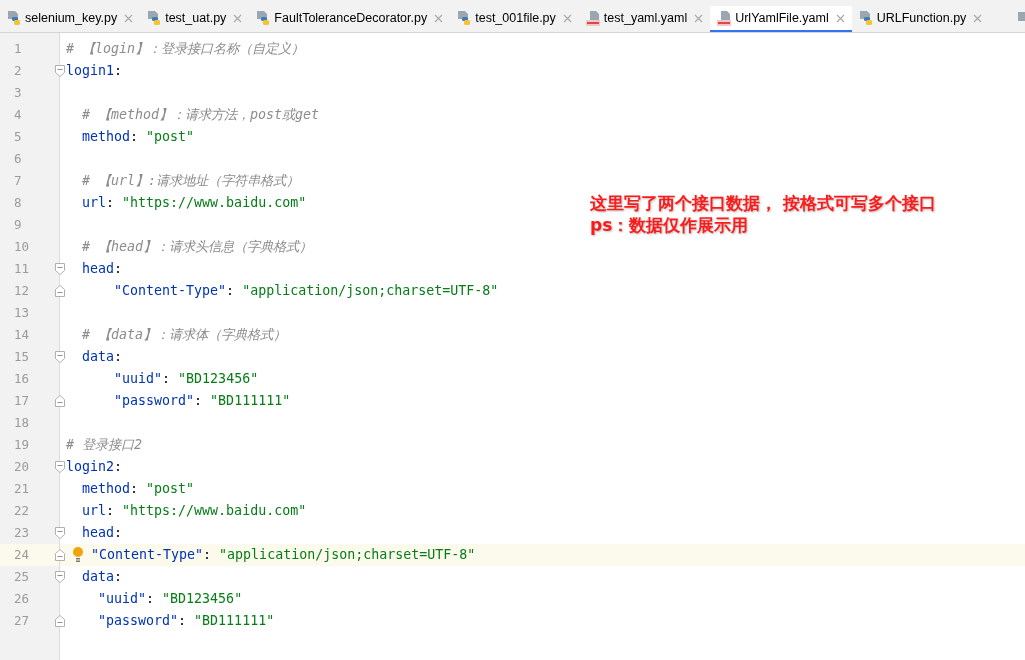 The width and height of the screenshot is (1025, 660). I want to click on file-tab: selenium_key.py, so click(70, 19).